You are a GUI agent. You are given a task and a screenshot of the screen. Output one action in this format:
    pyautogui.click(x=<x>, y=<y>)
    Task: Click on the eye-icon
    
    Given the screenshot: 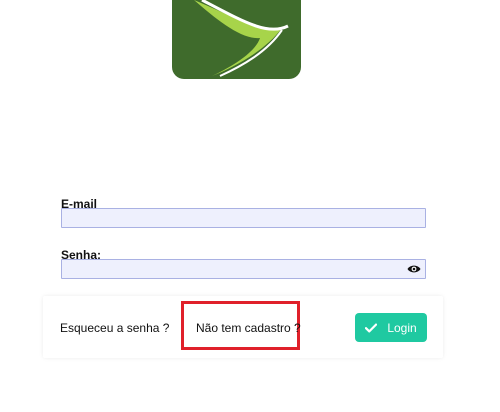 What is the action you would take?
    pyautogui.click(x=414, y=269)
    